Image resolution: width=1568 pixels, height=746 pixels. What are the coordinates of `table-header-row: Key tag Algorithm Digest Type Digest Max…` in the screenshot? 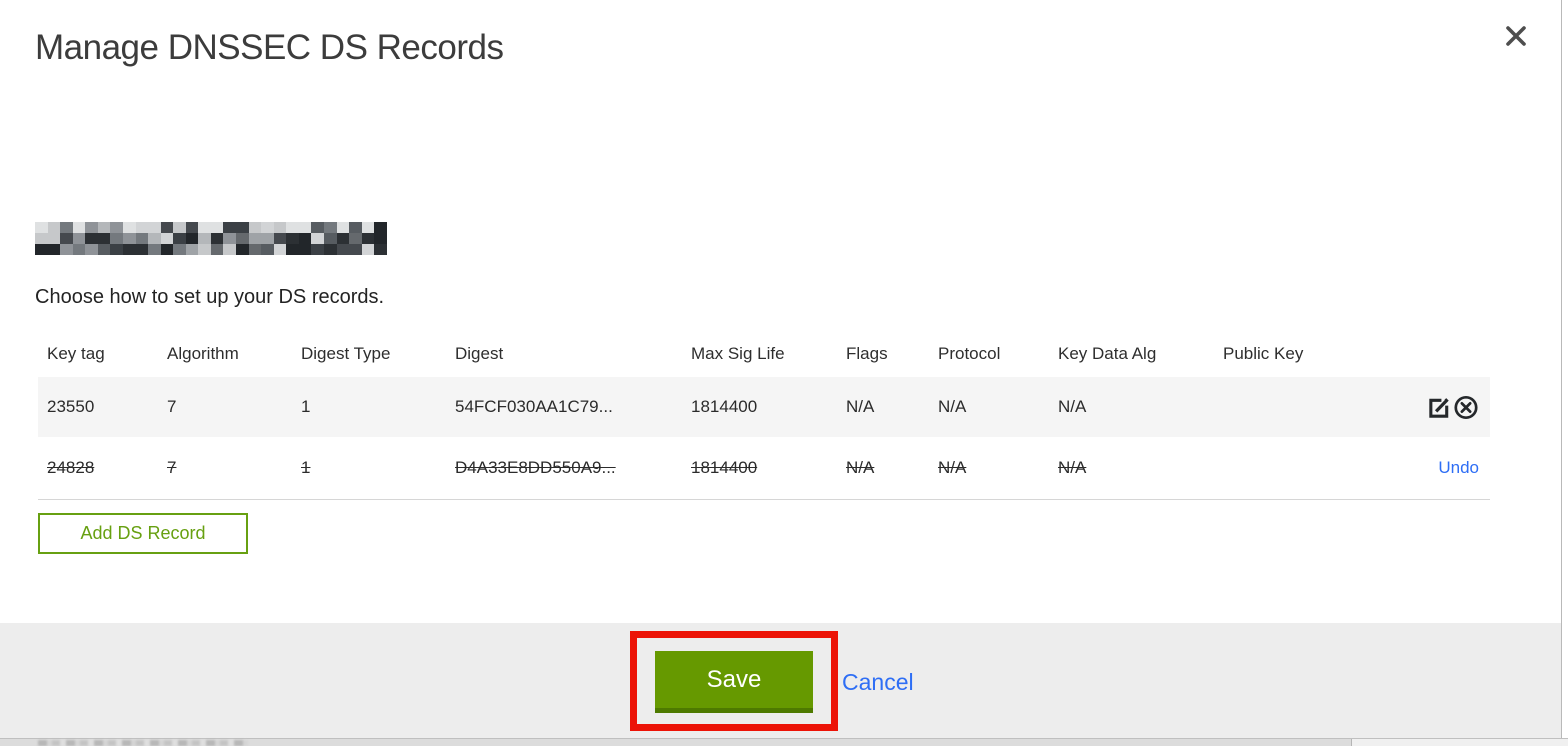 It's located at (764, 353).